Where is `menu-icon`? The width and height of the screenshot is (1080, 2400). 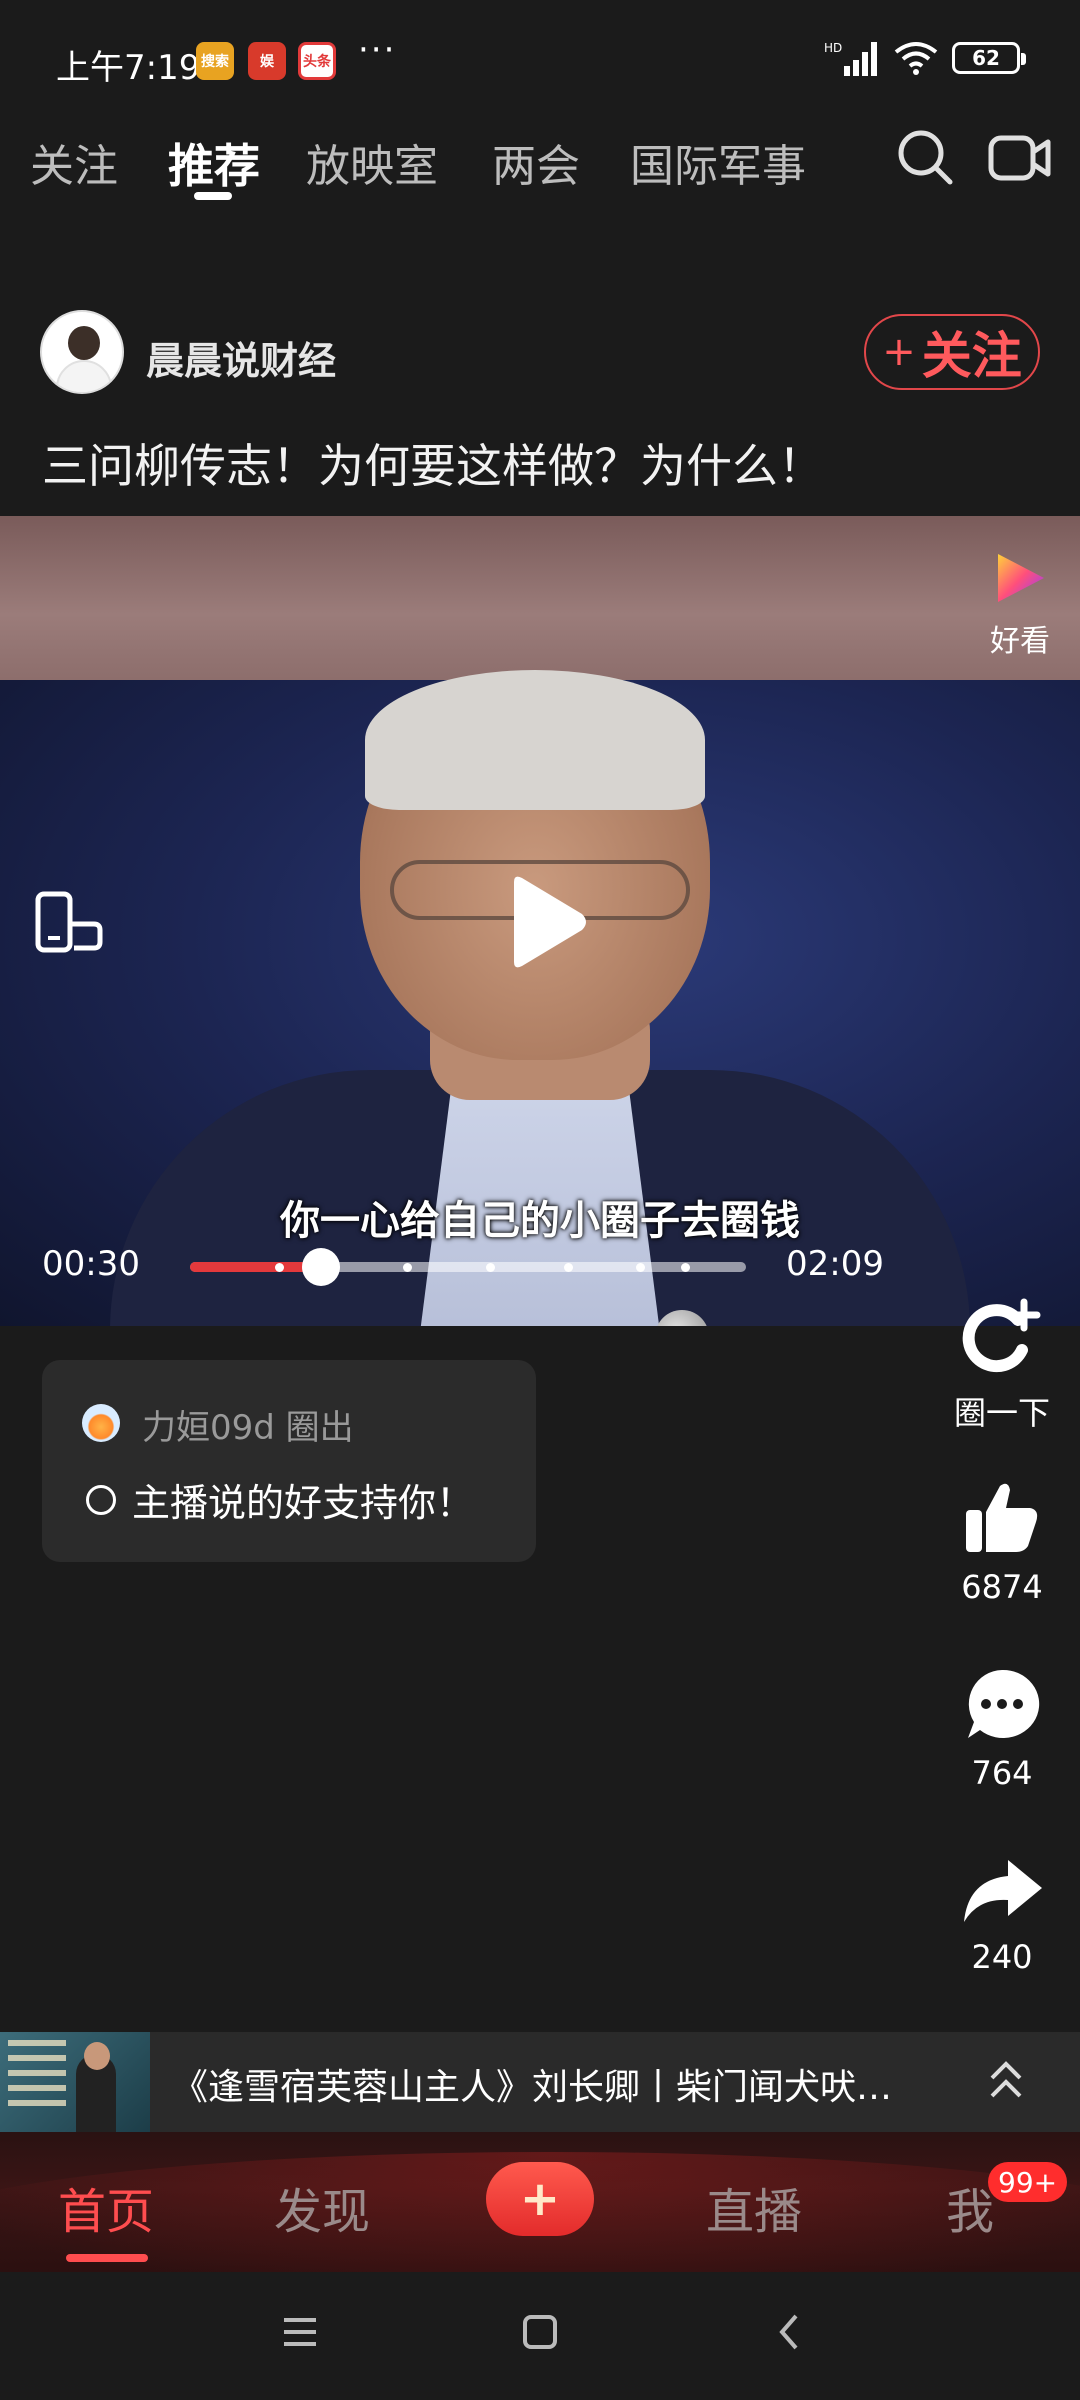 menu-icon is located at coordinates (300, 2332).